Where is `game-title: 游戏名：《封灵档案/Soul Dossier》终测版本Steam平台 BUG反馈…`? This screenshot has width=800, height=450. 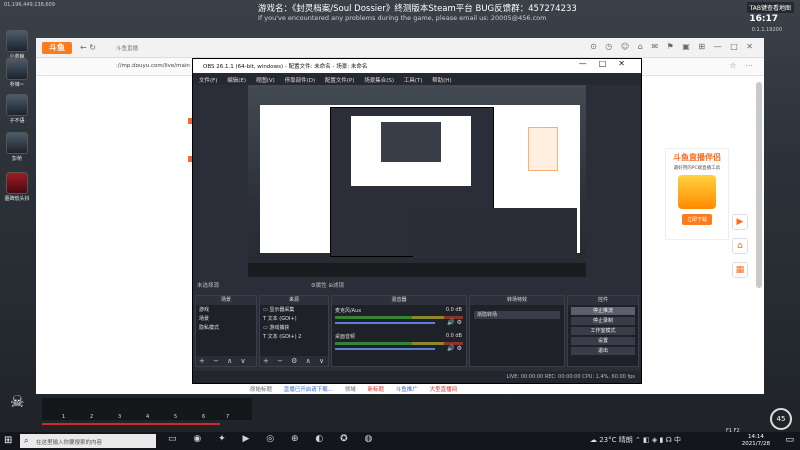
game-title: 游戏名：《封灵档案/Soul Dossier》终测版本Steam平台 BUG反馈… is located at coordinates (417, 9).